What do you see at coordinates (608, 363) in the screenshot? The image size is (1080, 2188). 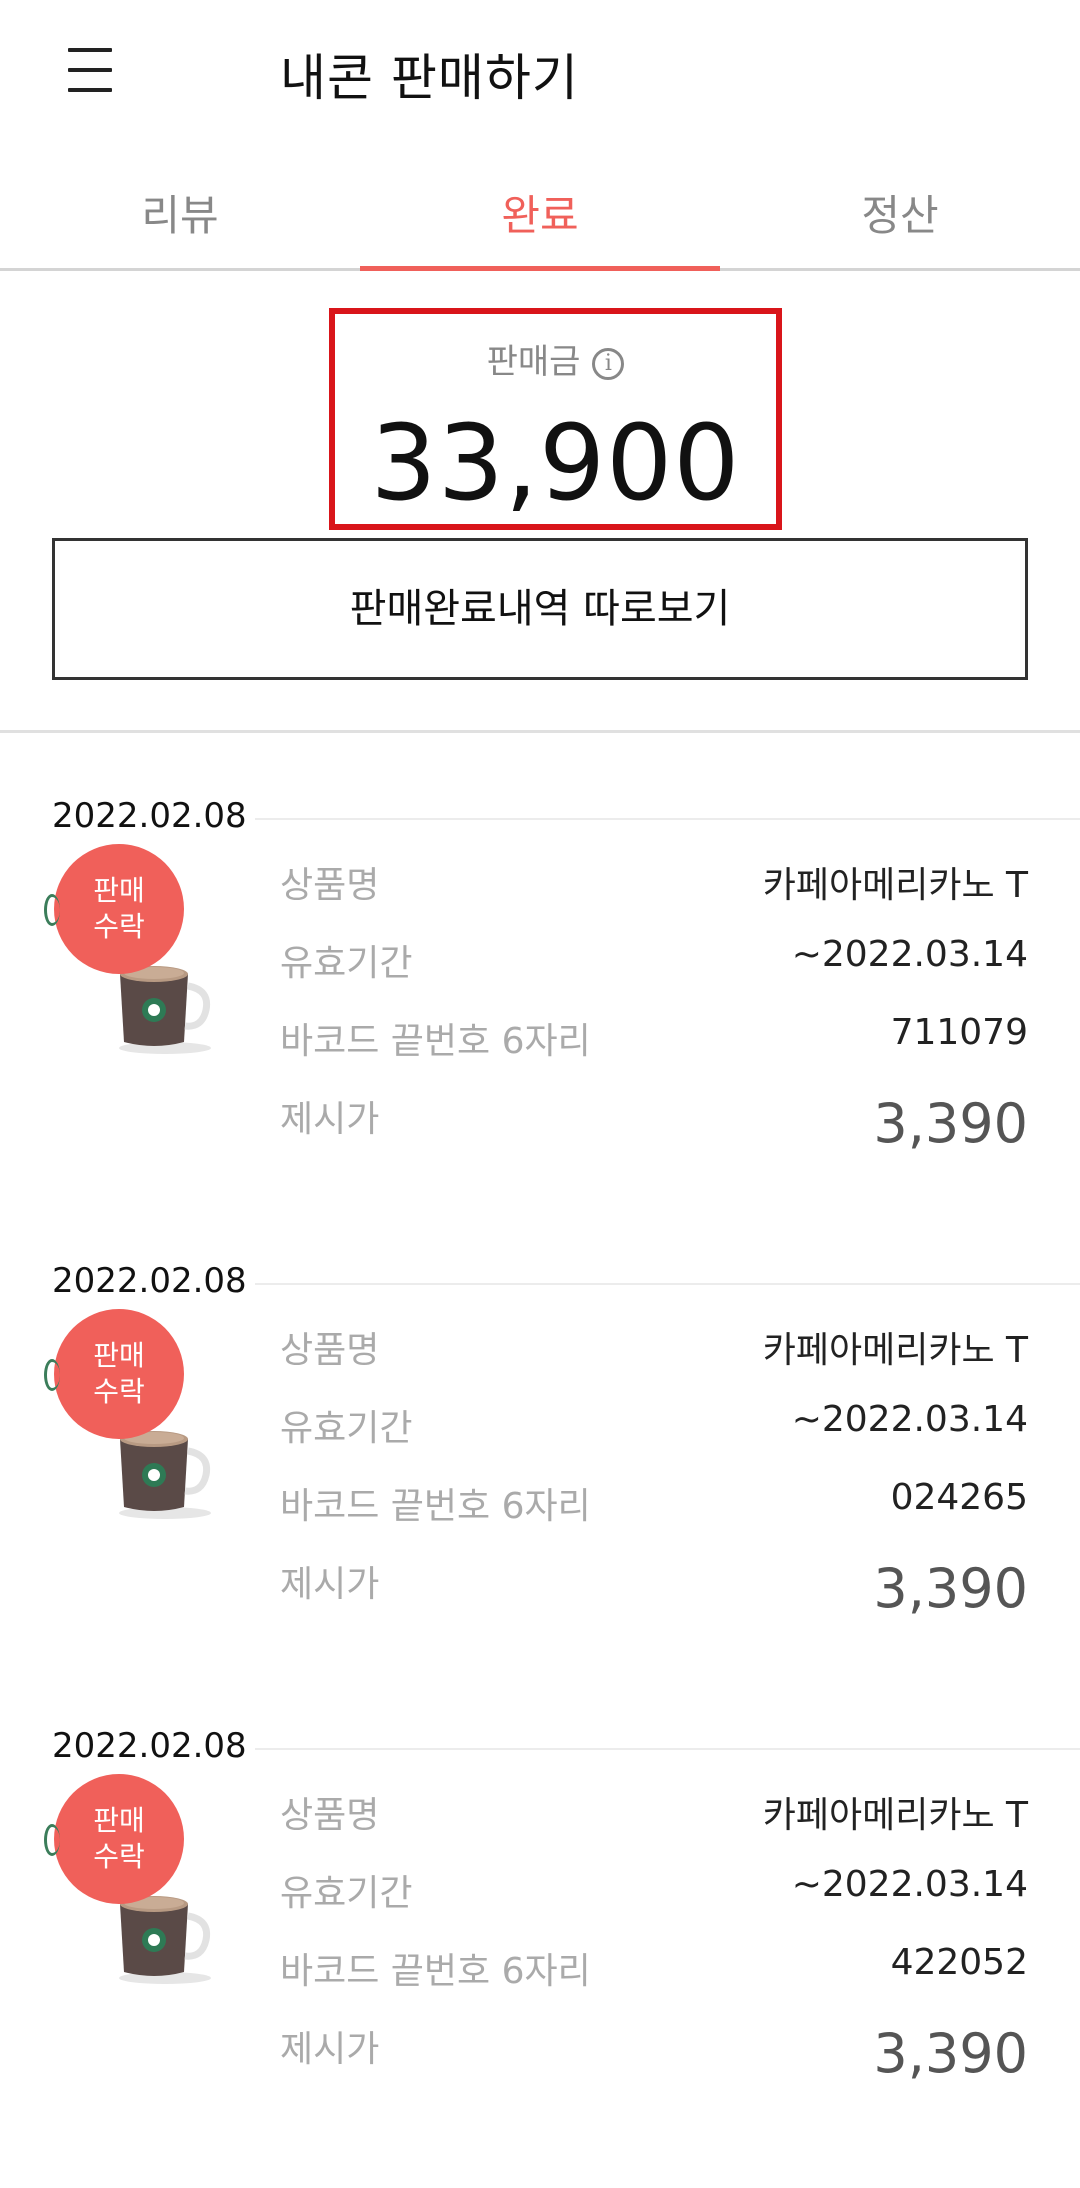 I see `info-icon: i` at bounding box center [608, 363].